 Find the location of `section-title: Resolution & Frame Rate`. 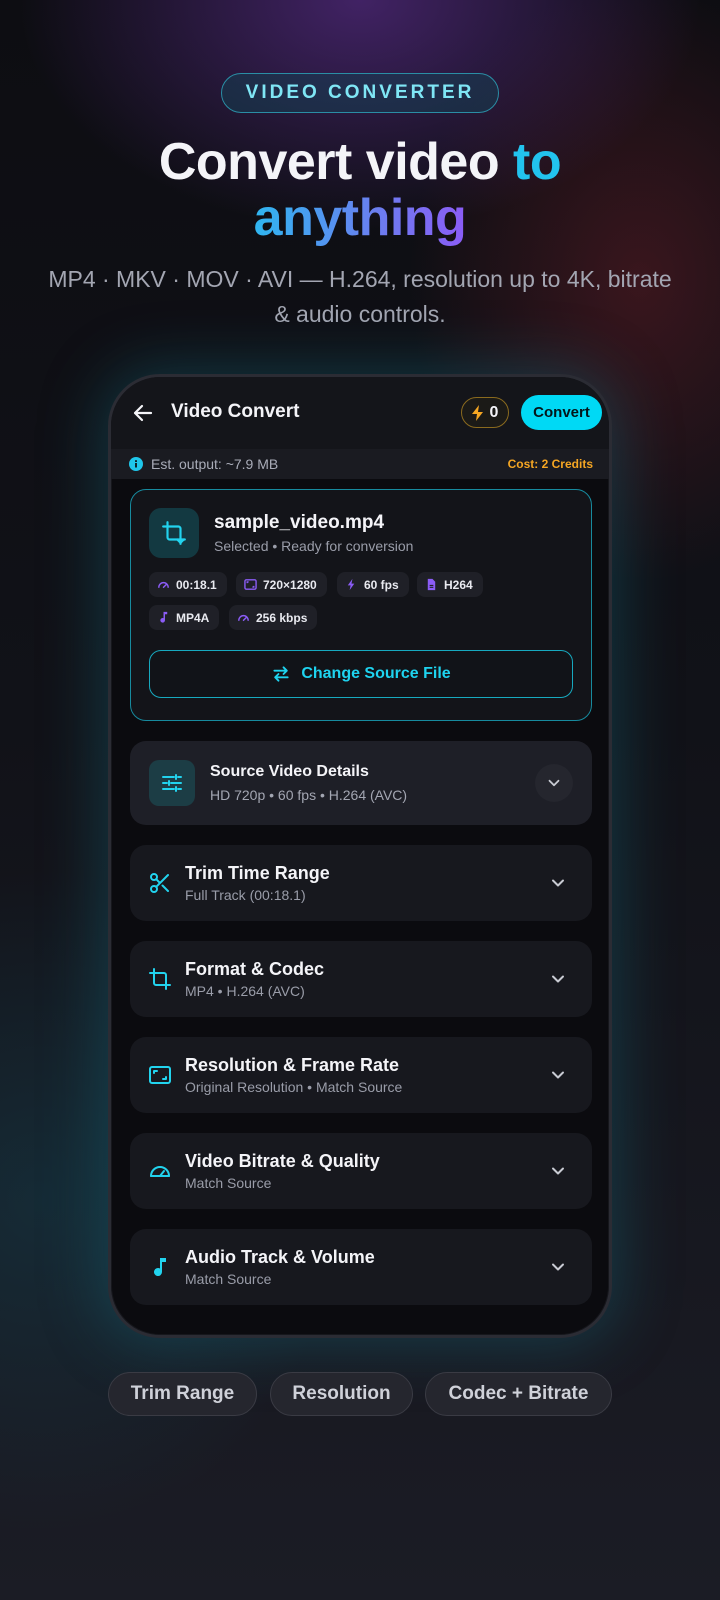

section-title: Resolution & Frame Rate is located at coordinates (292, 1065).